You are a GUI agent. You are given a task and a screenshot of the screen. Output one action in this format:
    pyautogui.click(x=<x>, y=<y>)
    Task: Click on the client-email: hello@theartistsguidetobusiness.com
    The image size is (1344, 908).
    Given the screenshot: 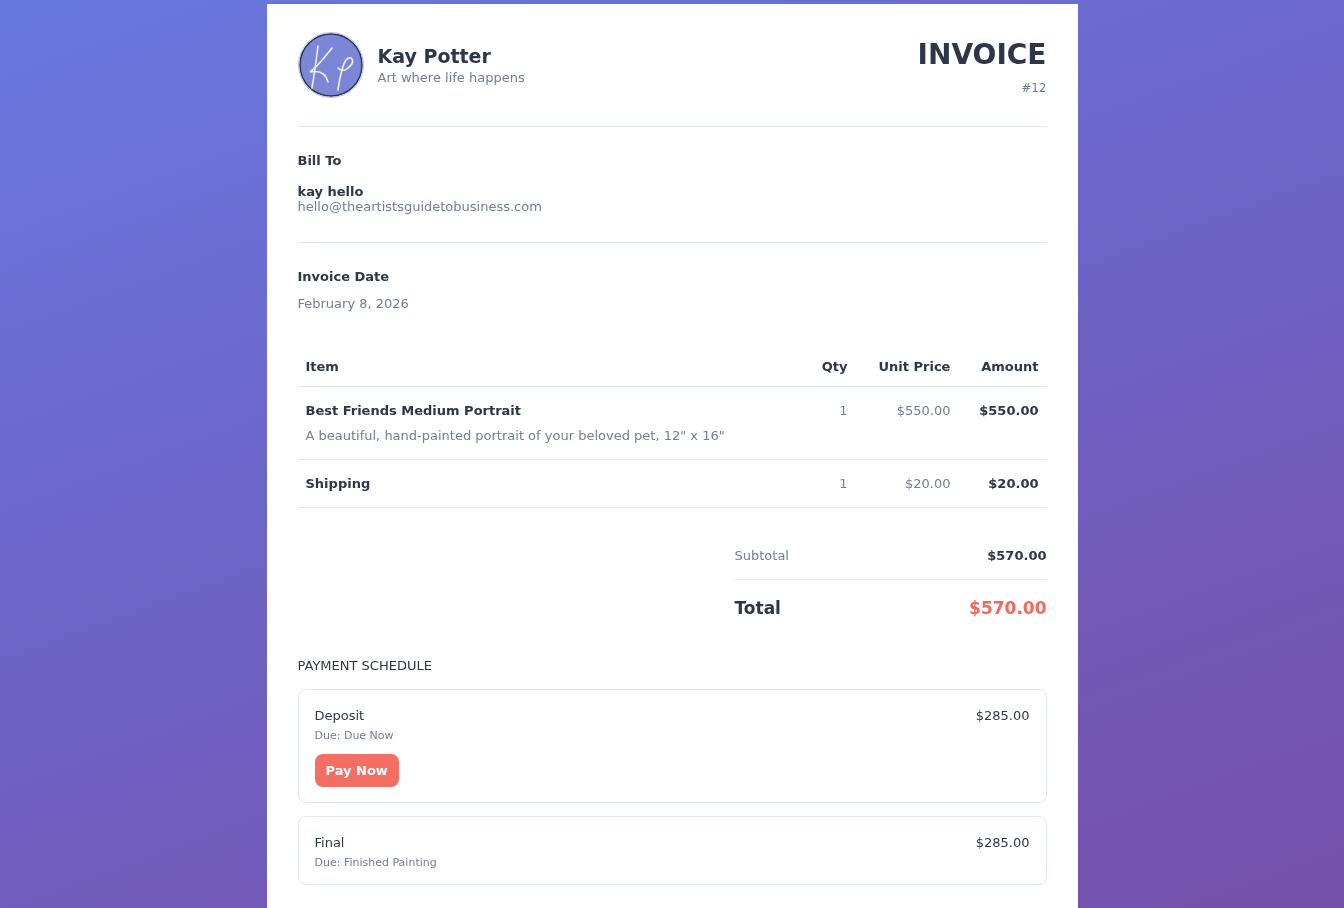 What is the action you would take?
    pyautogui.click(x=420, y=206)
    